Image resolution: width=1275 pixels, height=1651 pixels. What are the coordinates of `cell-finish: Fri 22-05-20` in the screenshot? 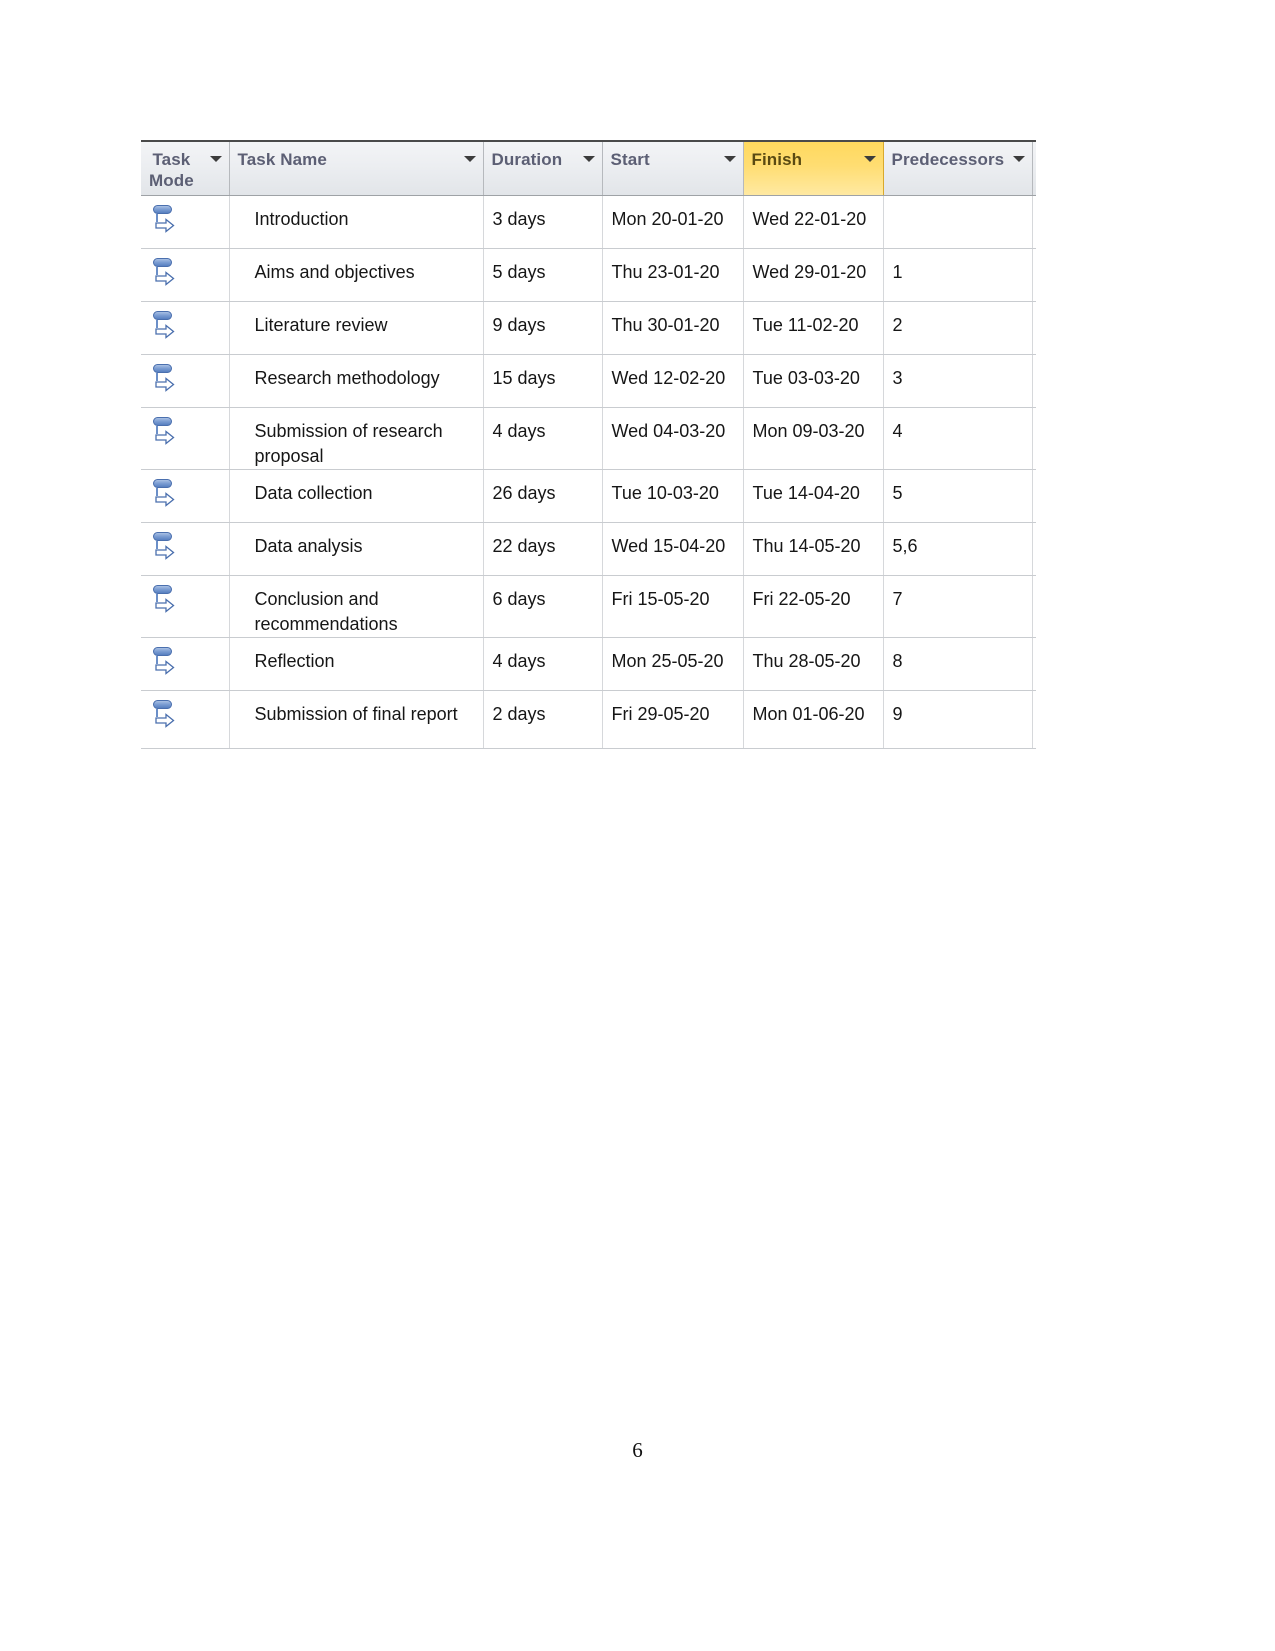 It's located at (813, 606).